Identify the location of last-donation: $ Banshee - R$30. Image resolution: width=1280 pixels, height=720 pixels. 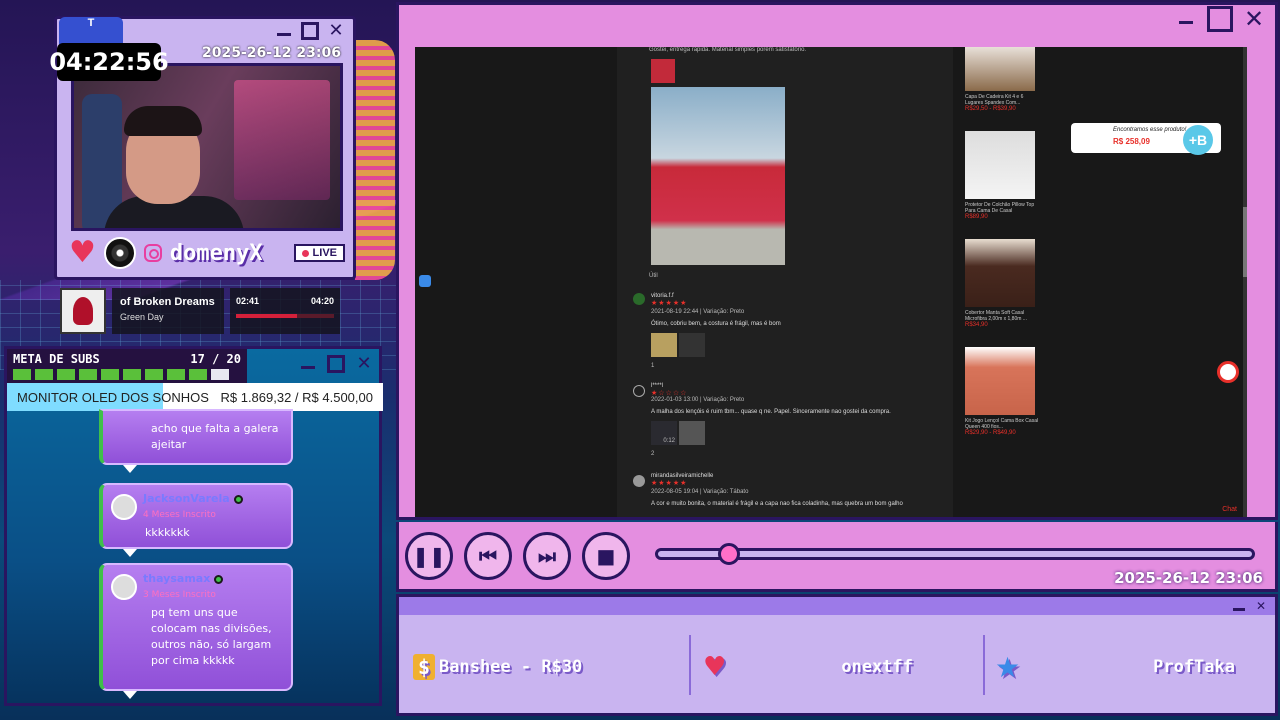
(497, 667).